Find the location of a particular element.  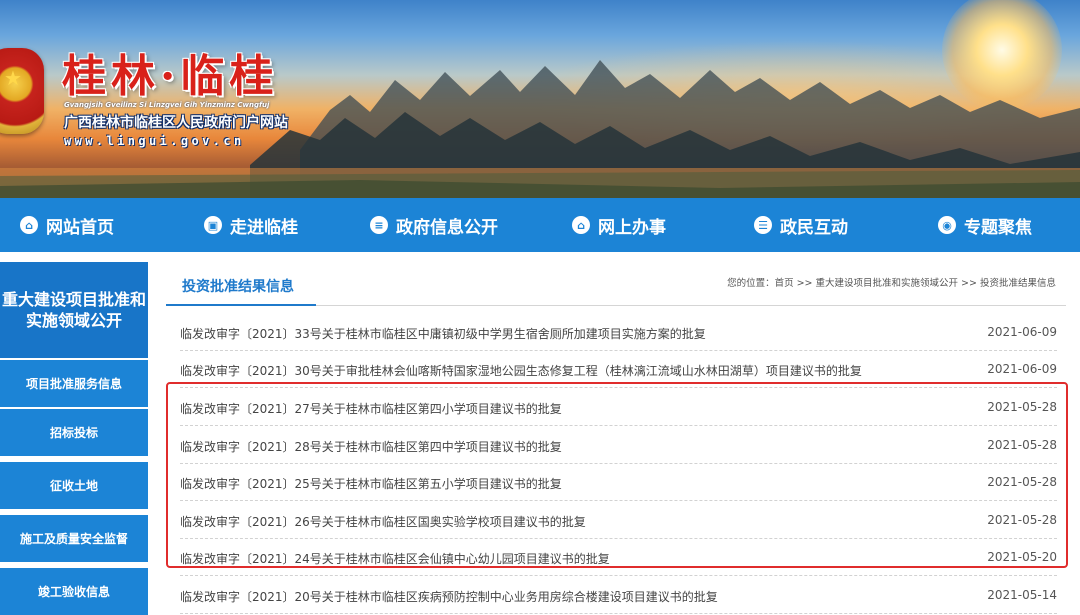

nav-item-special-topics: ◉ 专题聚焦 is located at coordinates (985, 225).